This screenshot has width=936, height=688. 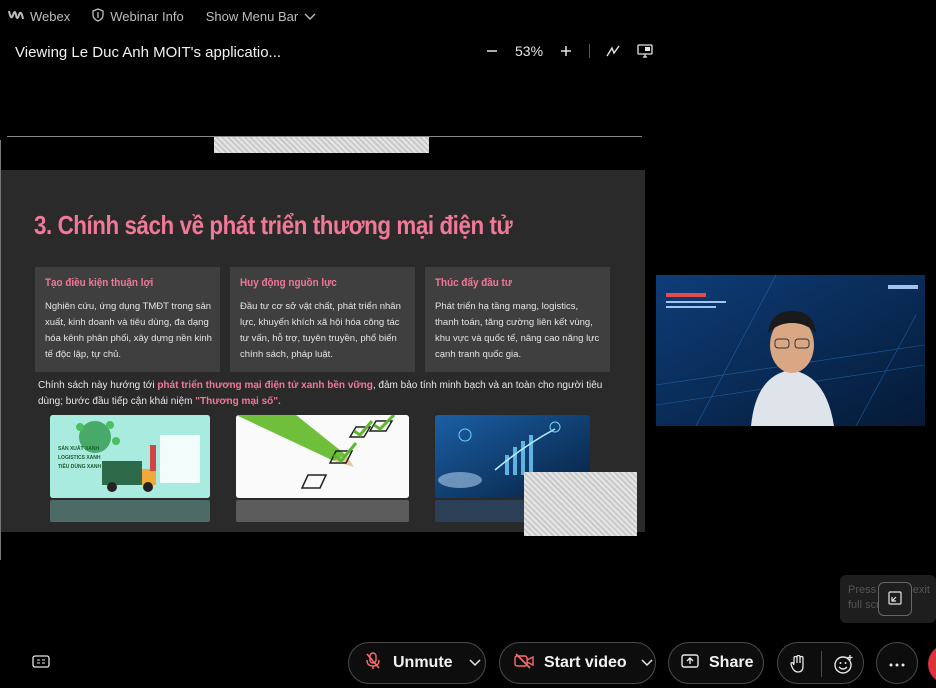 What do you see at coordinates (731, 662) in the screenshot?
I see `share-label: Share` at bounding box center [731, 662].